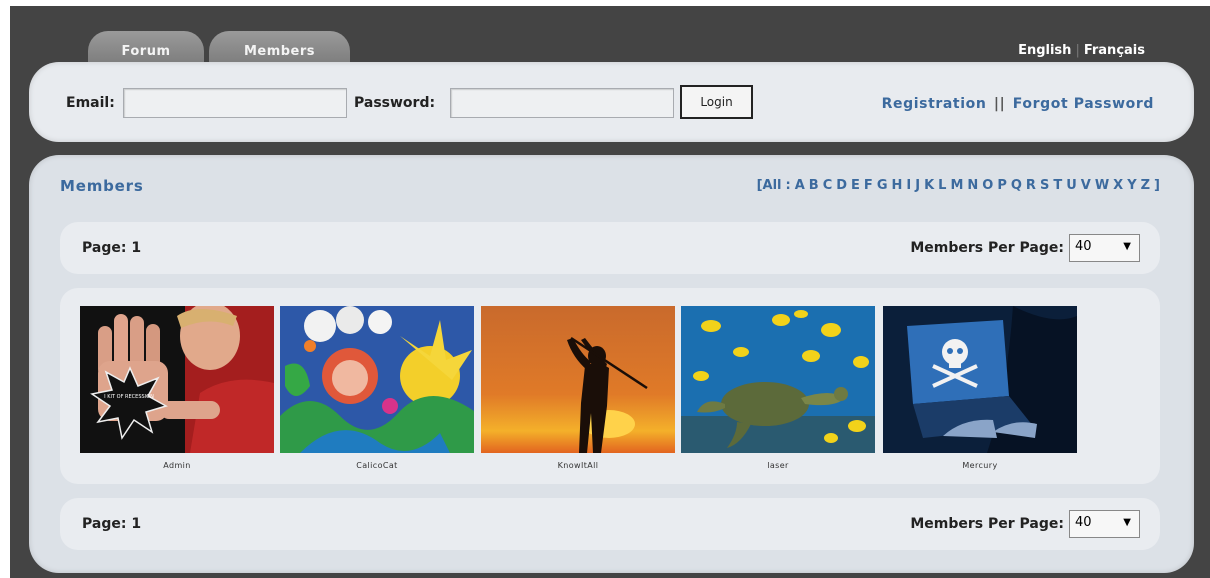  I want to click on member-name: Admin, so click(177, 465).